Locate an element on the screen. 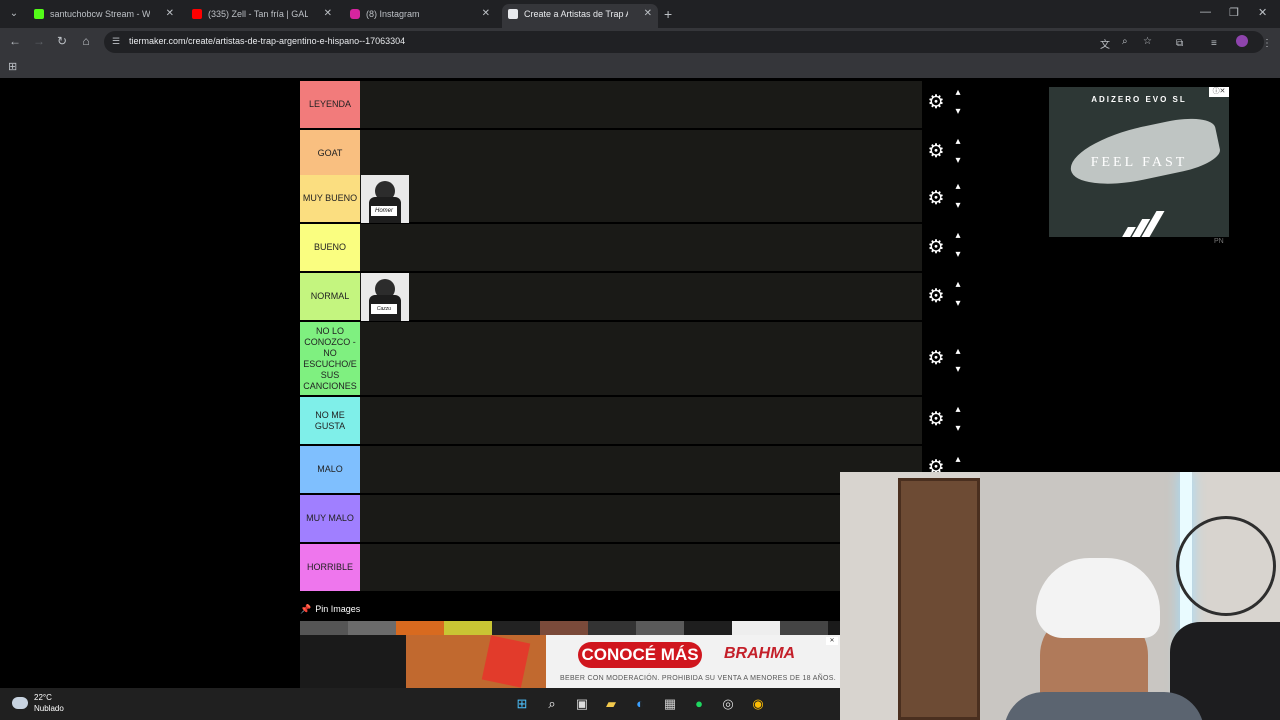  apps-grid-icon: ⊞ is located at coordinates (12, 66).